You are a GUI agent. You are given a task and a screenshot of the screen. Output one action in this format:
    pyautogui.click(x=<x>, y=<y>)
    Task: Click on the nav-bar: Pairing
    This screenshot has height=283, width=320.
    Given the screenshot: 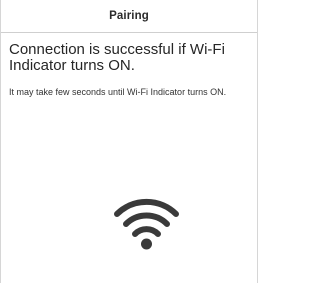 What is the action you would take?
    pyautogui.click(x=129, y=16)
    